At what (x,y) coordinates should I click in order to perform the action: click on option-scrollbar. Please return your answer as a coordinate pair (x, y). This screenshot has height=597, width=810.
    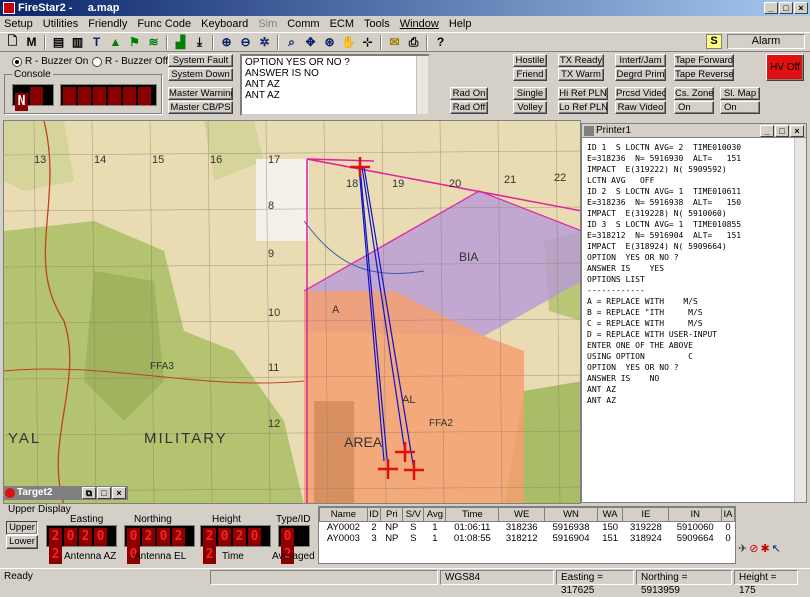
    Looking at the image, I should click on (422, 85).